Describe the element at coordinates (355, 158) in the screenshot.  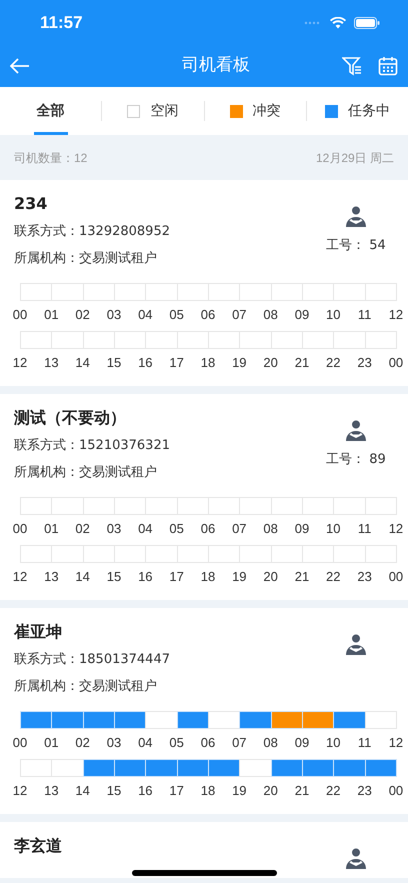
I see `date-label: 12月29日 周二` at that location.